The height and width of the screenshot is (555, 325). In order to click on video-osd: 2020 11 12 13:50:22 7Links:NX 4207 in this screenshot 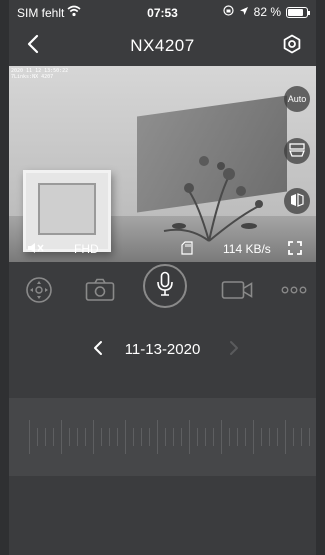, I will do `click(39, 74)`.